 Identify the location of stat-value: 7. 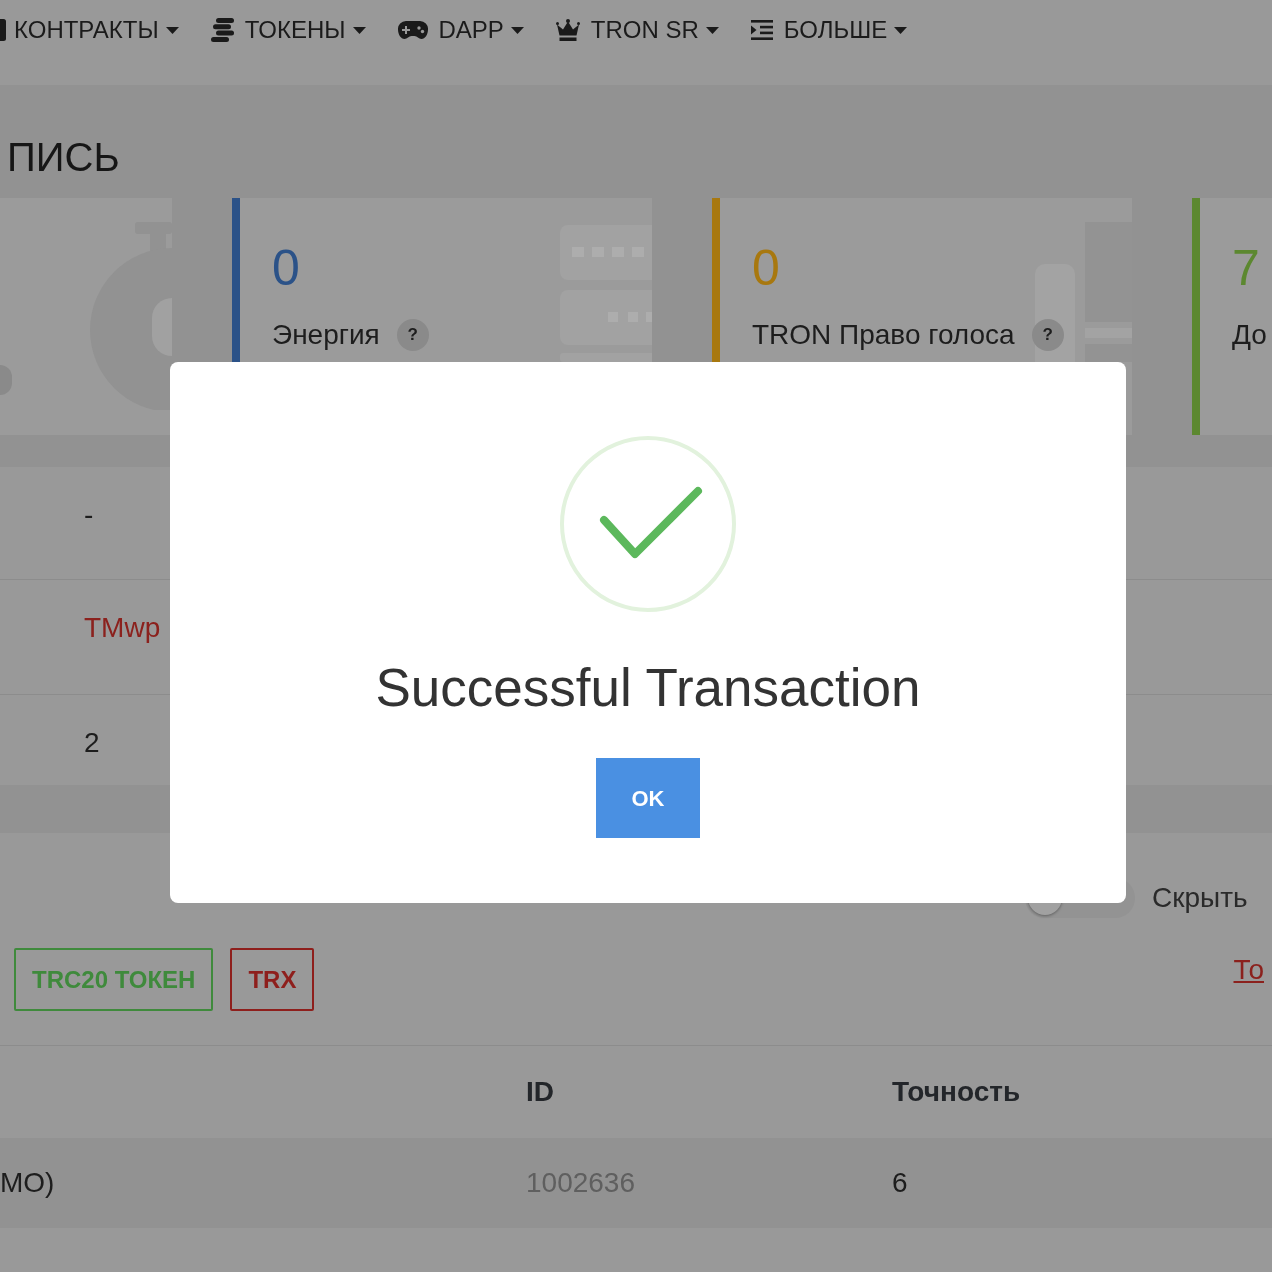
(1246, 268).